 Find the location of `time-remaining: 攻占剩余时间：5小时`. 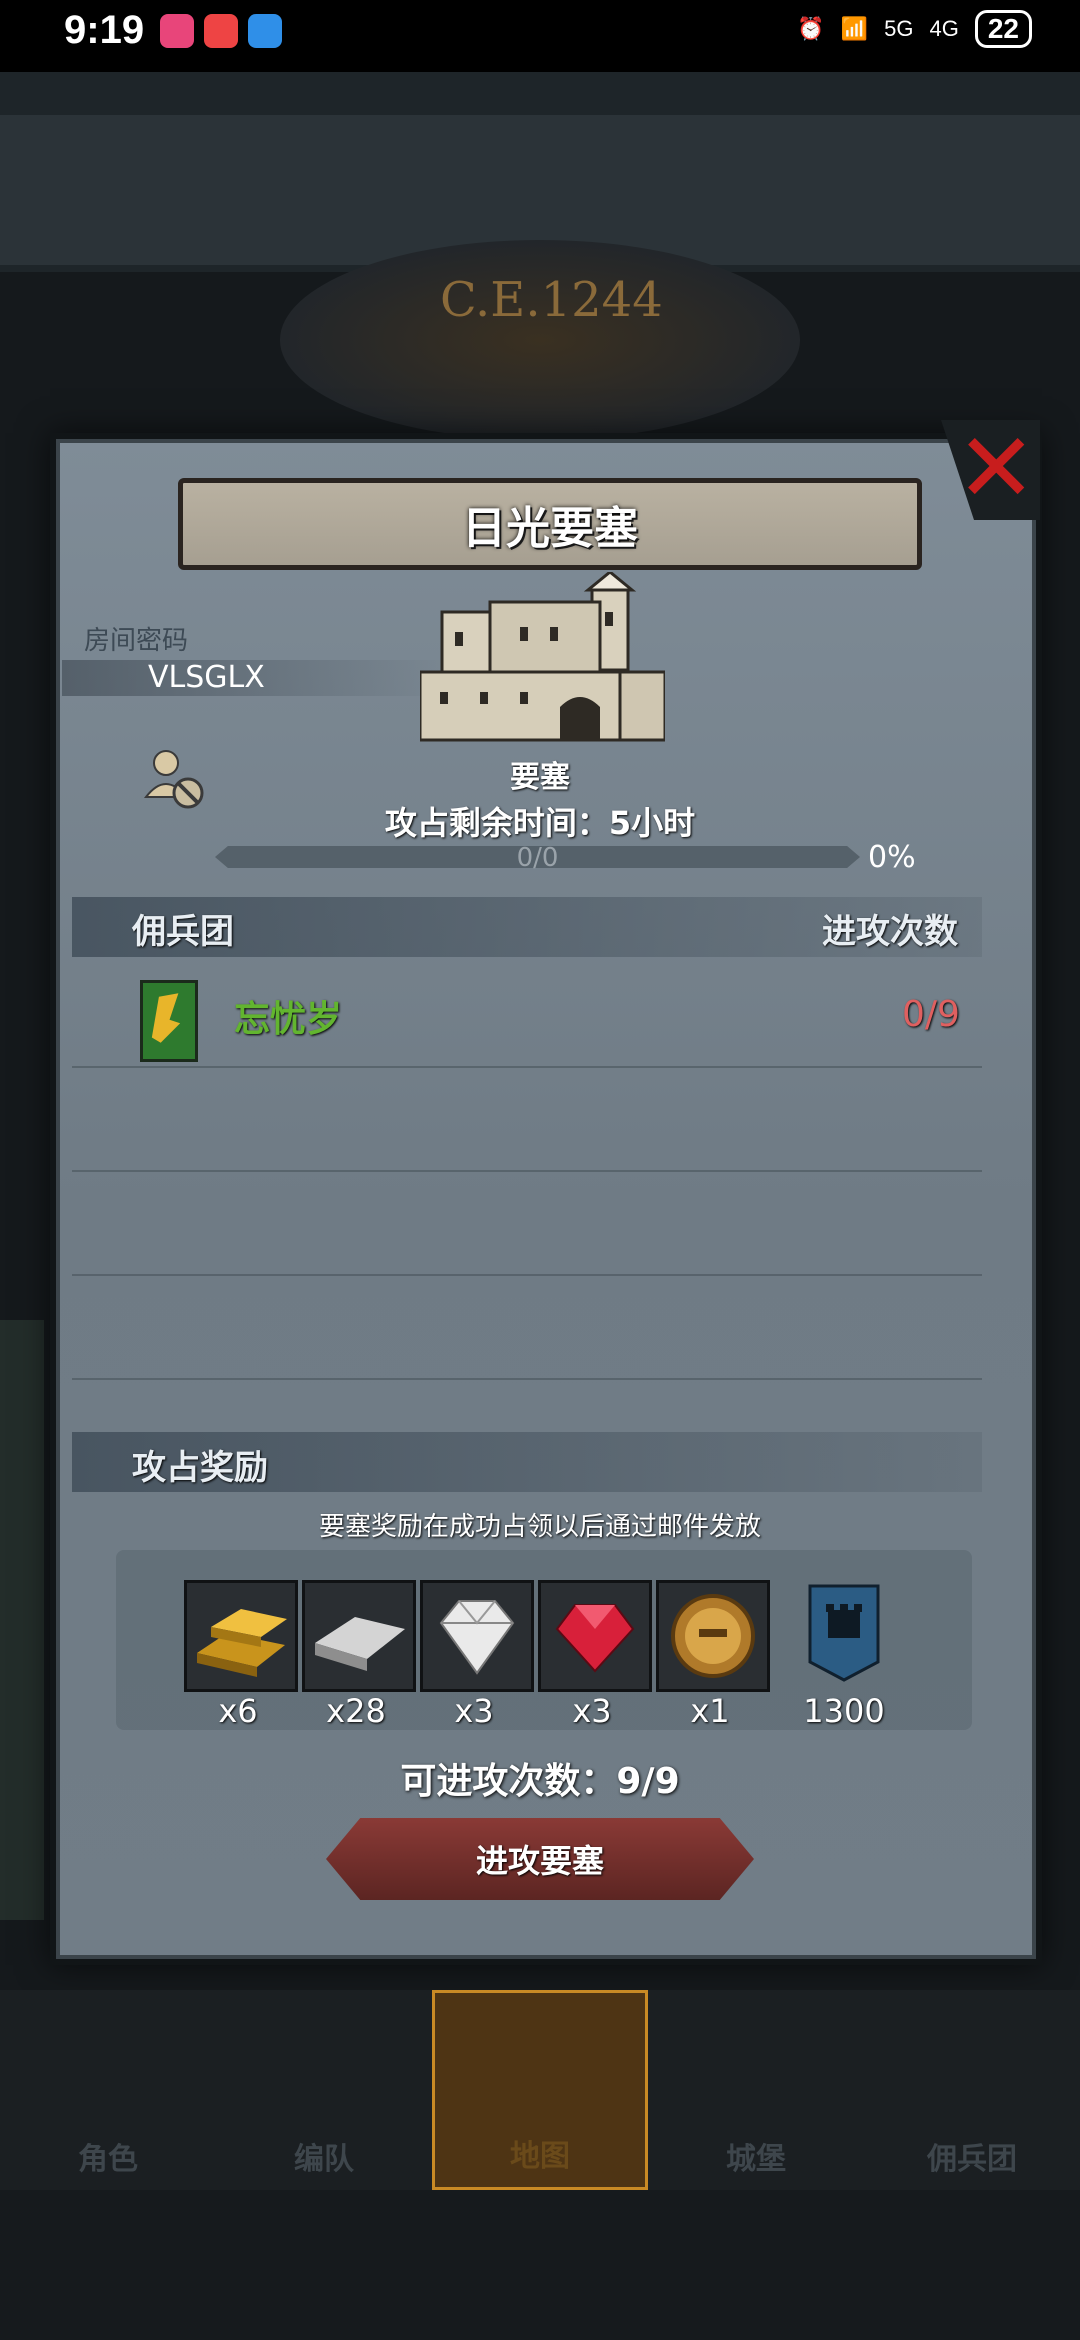

time-remaining: 攻占剩余时间：5小时 is located at coordinates (540, 823).